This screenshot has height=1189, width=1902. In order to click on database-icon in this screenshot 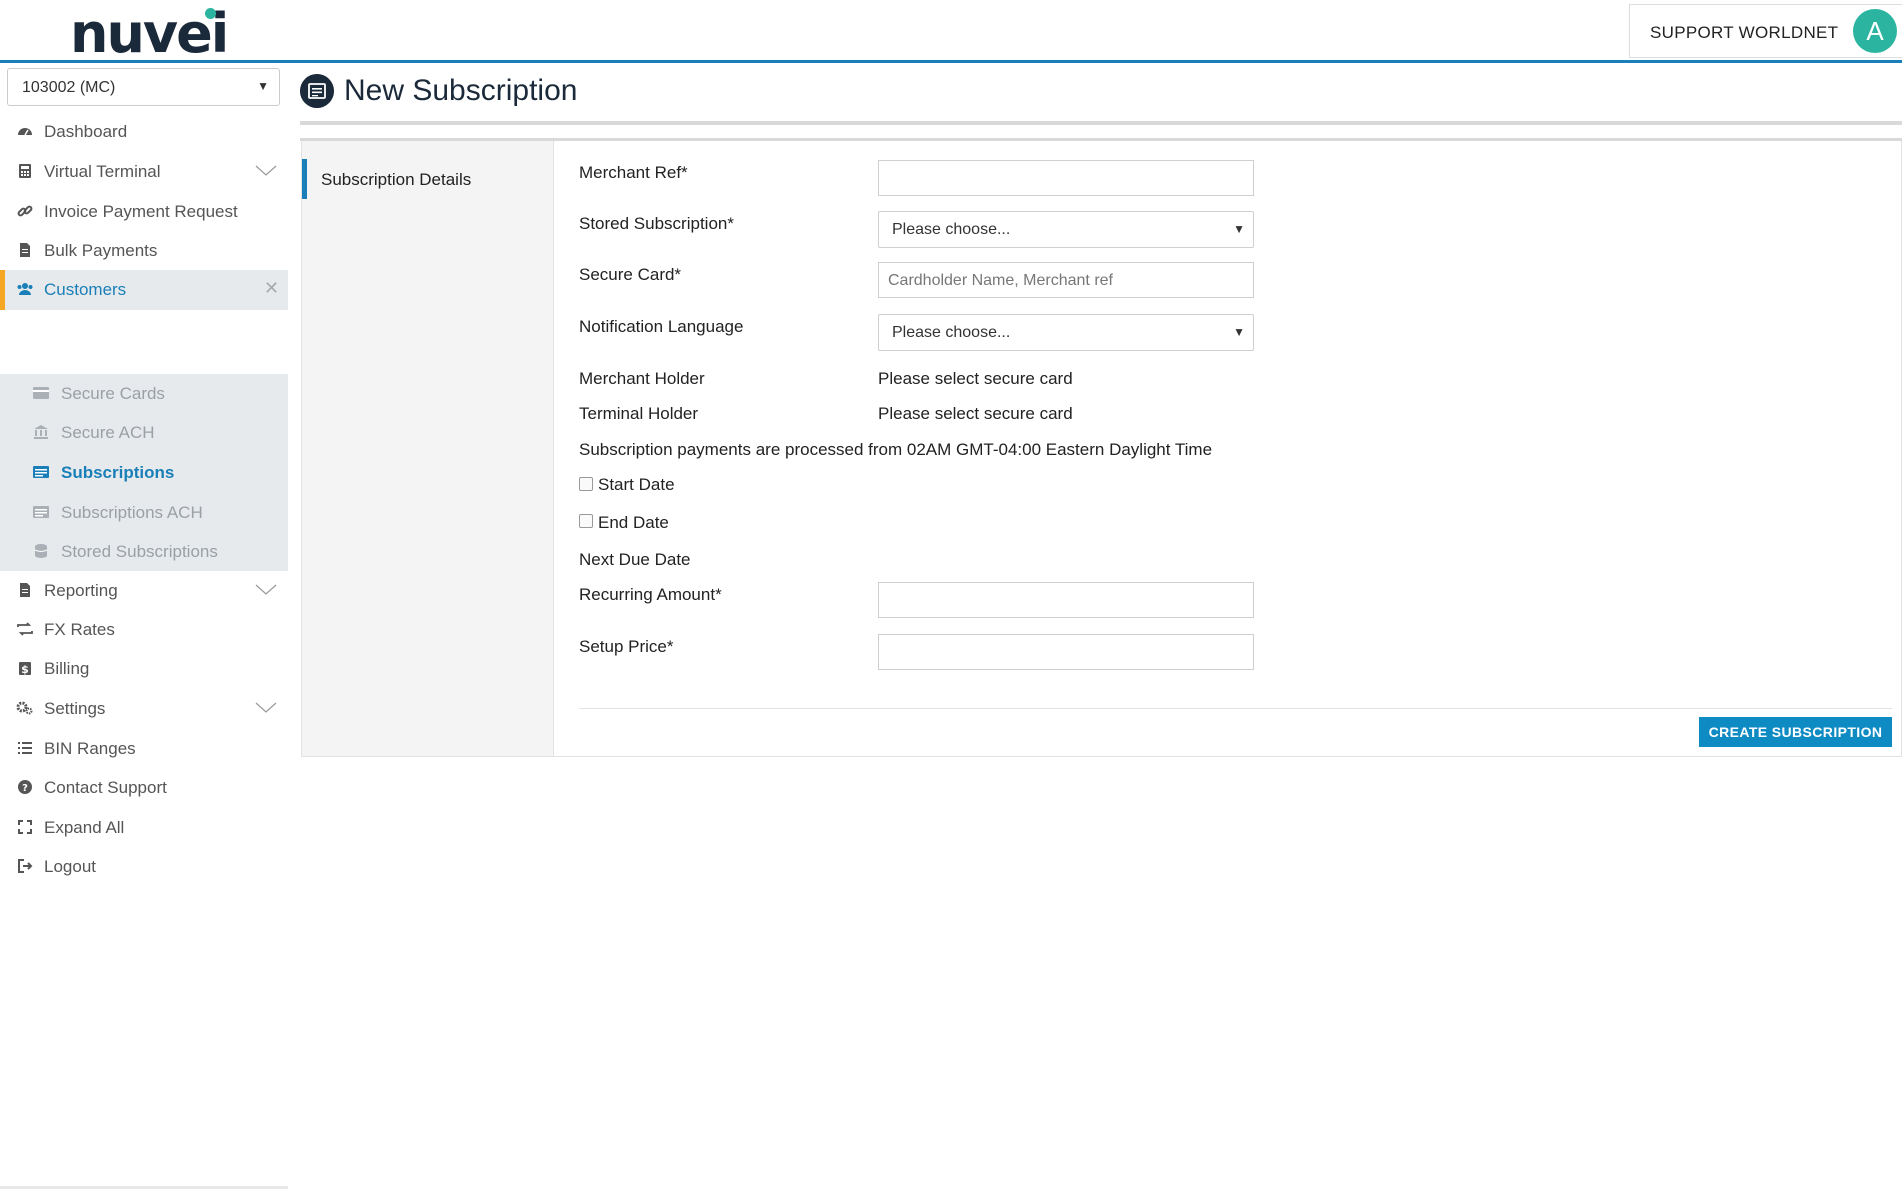, I will do `click(41, 551)`.